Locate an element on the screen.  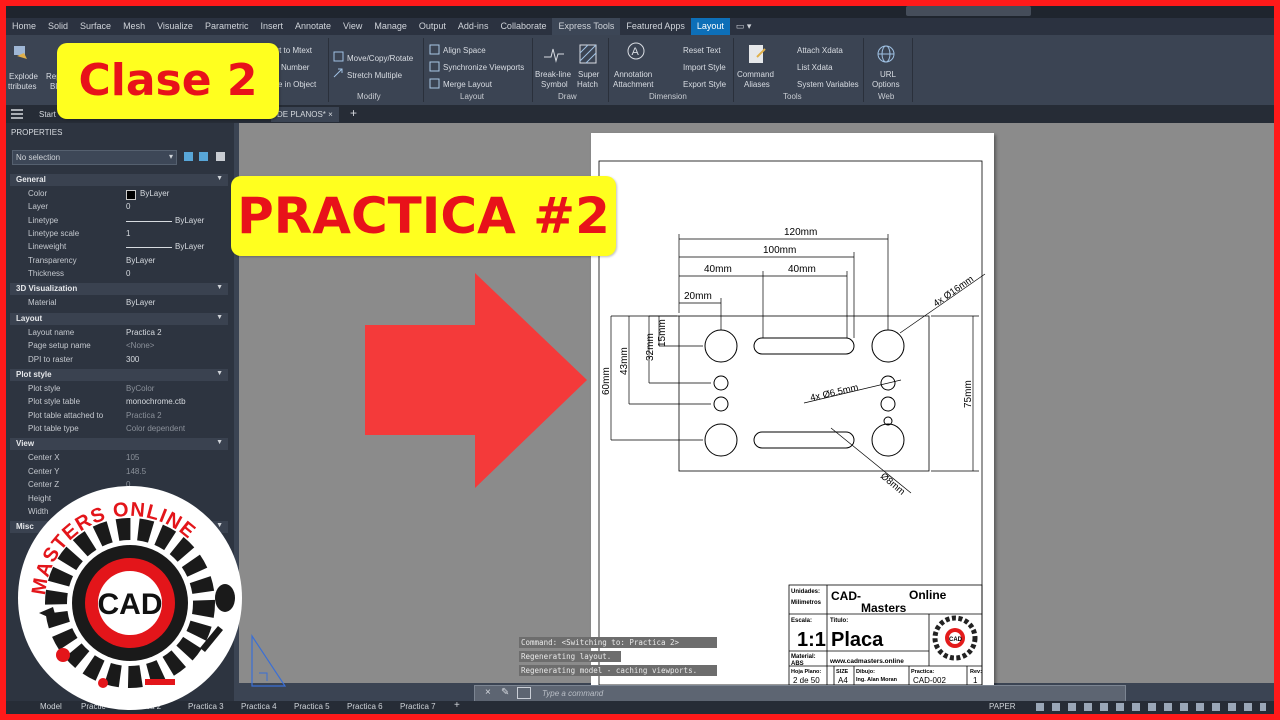
attributes-label: ttributes is located at coordinates (22, 86).